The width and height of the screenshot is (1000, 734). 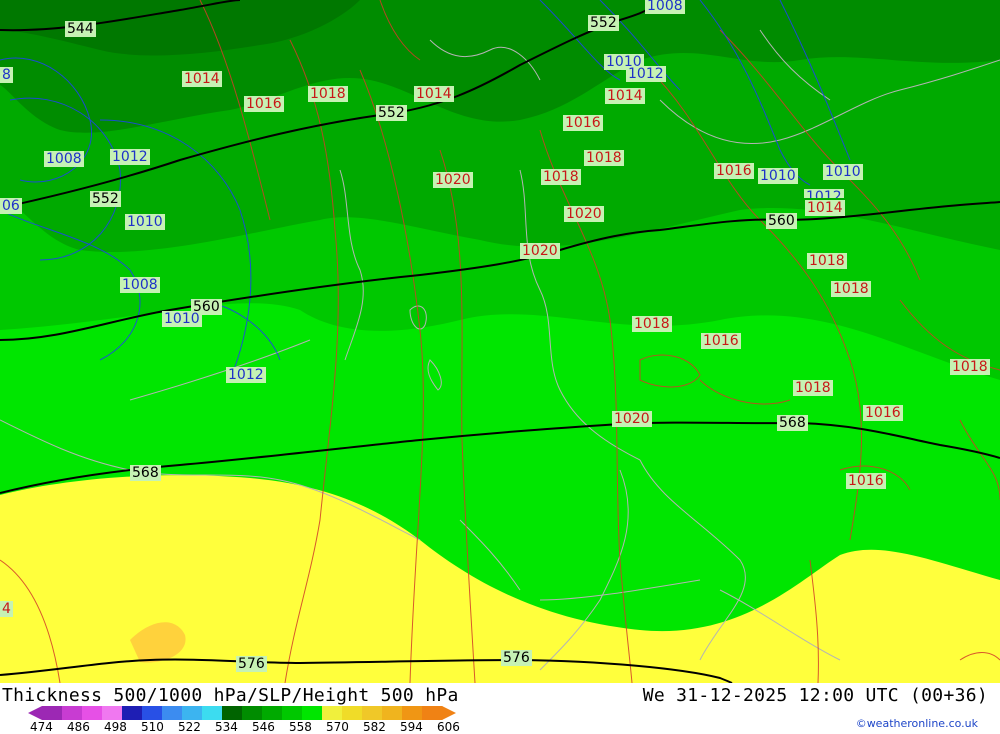 I want to click on height-label: 560, so click(x=781, y=221).